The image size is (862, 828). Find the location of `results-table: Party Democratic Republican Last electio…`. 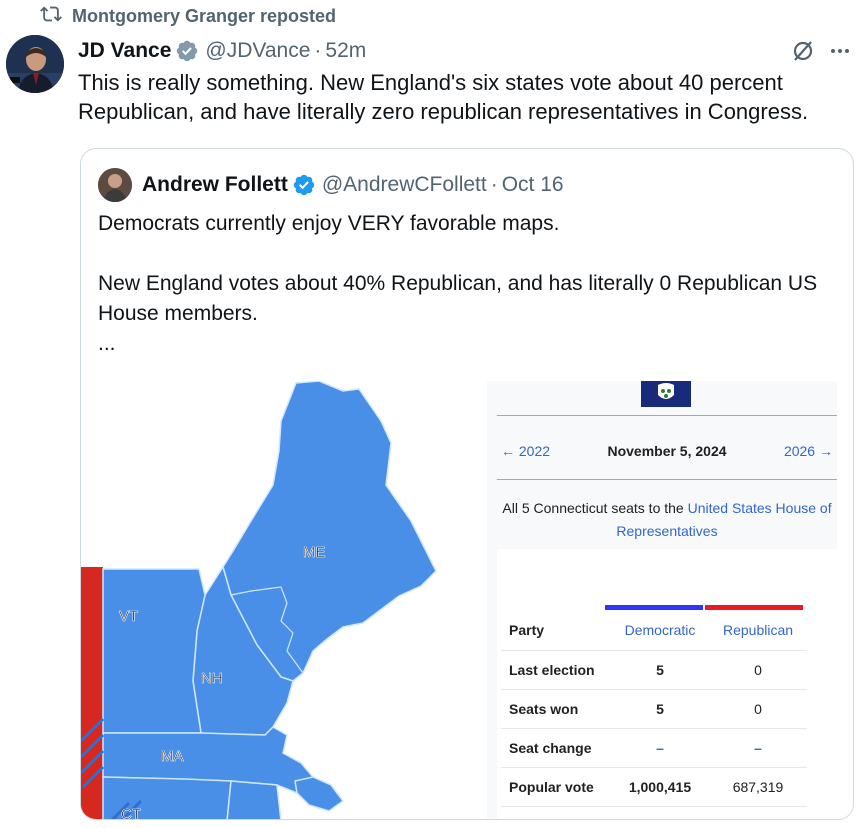

results-table: Party Democratic Republican Last electio… is located at coordinates (654, 709).